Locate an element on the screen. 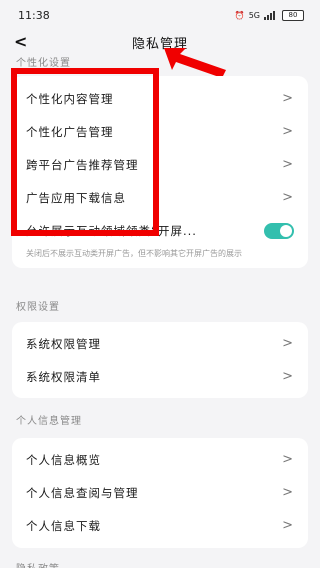  section-title-personalization: 个性化设置 is located at coordinates (43, 63).